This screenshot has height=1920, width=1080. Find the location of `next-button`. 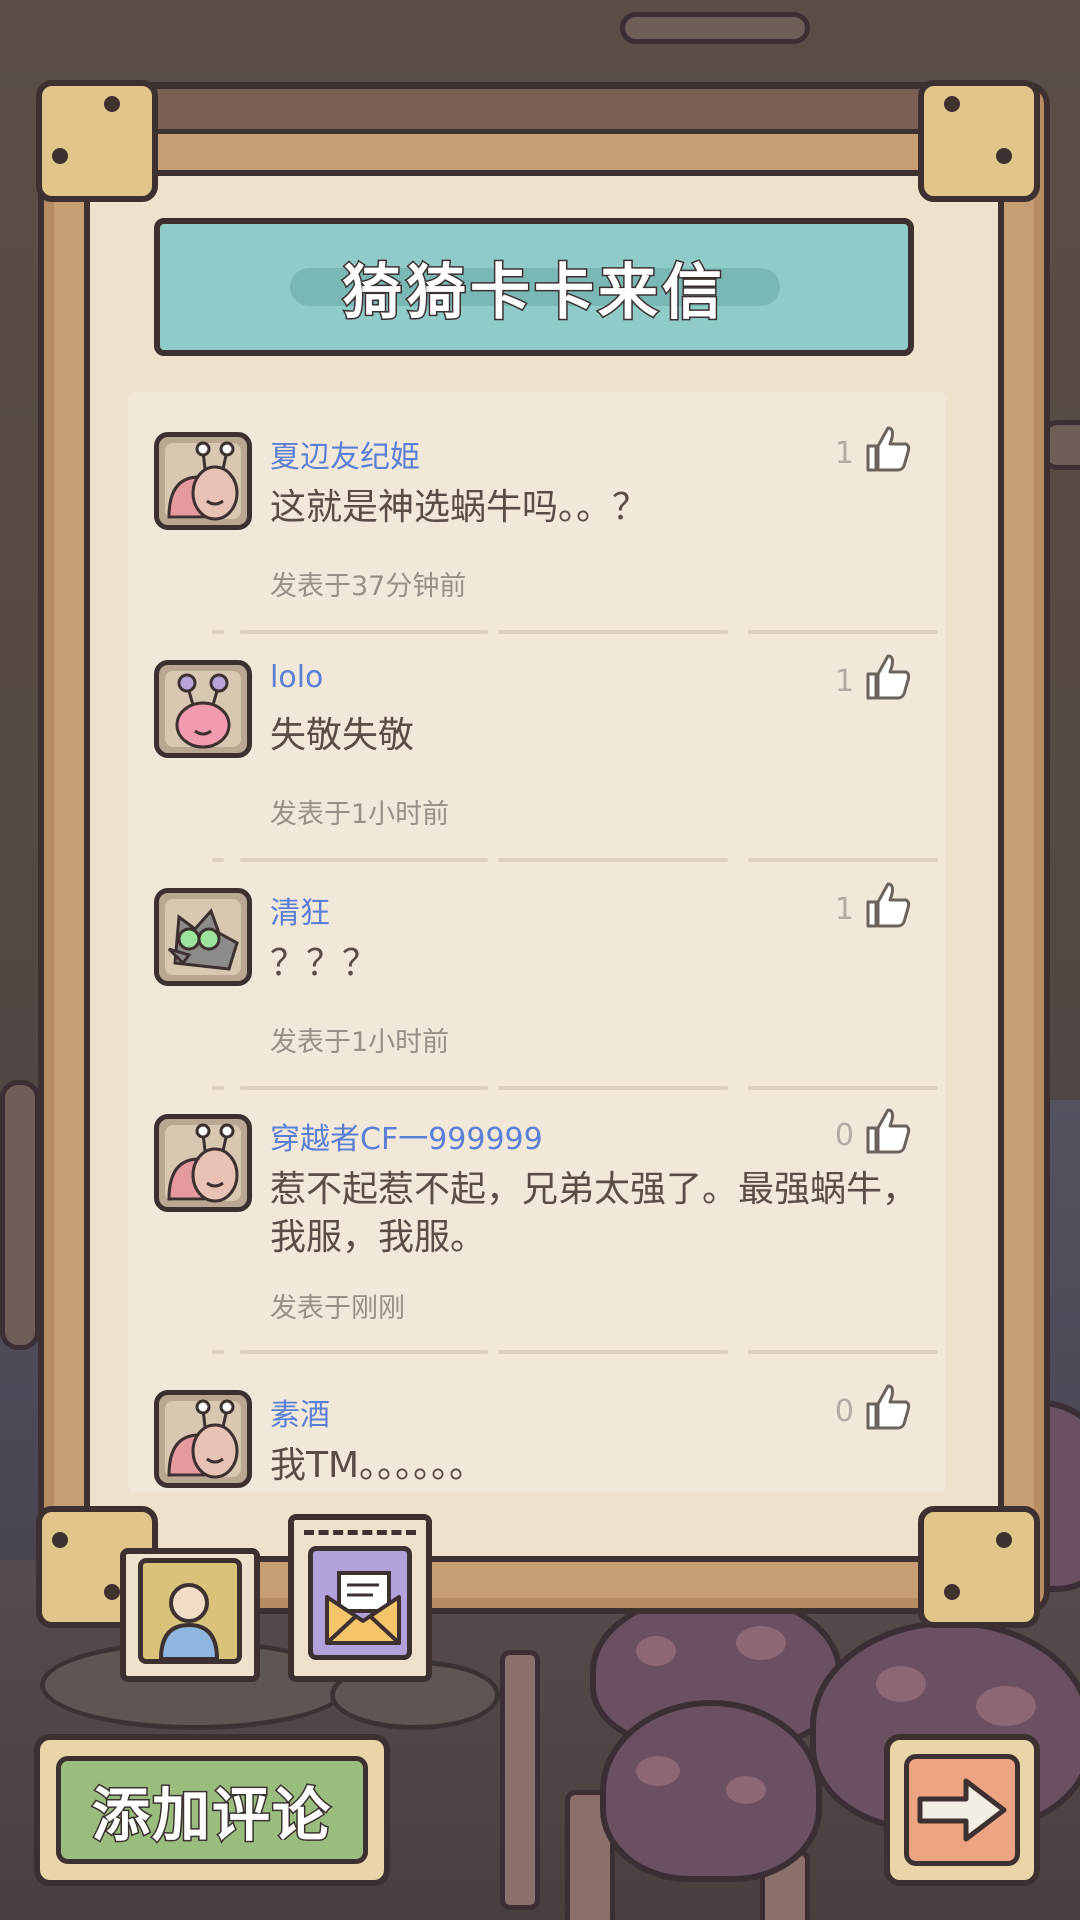

next-button is located at coordinates (962, 1810).